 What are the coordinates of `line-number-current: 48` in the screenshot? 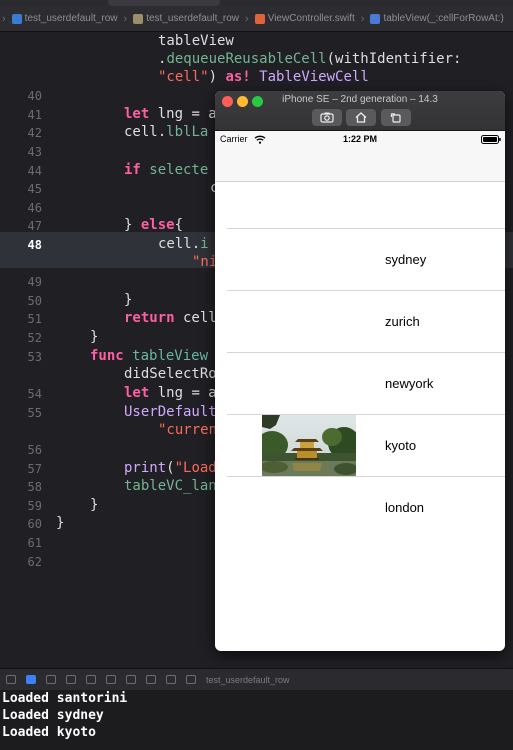 It's located at (34, 245).